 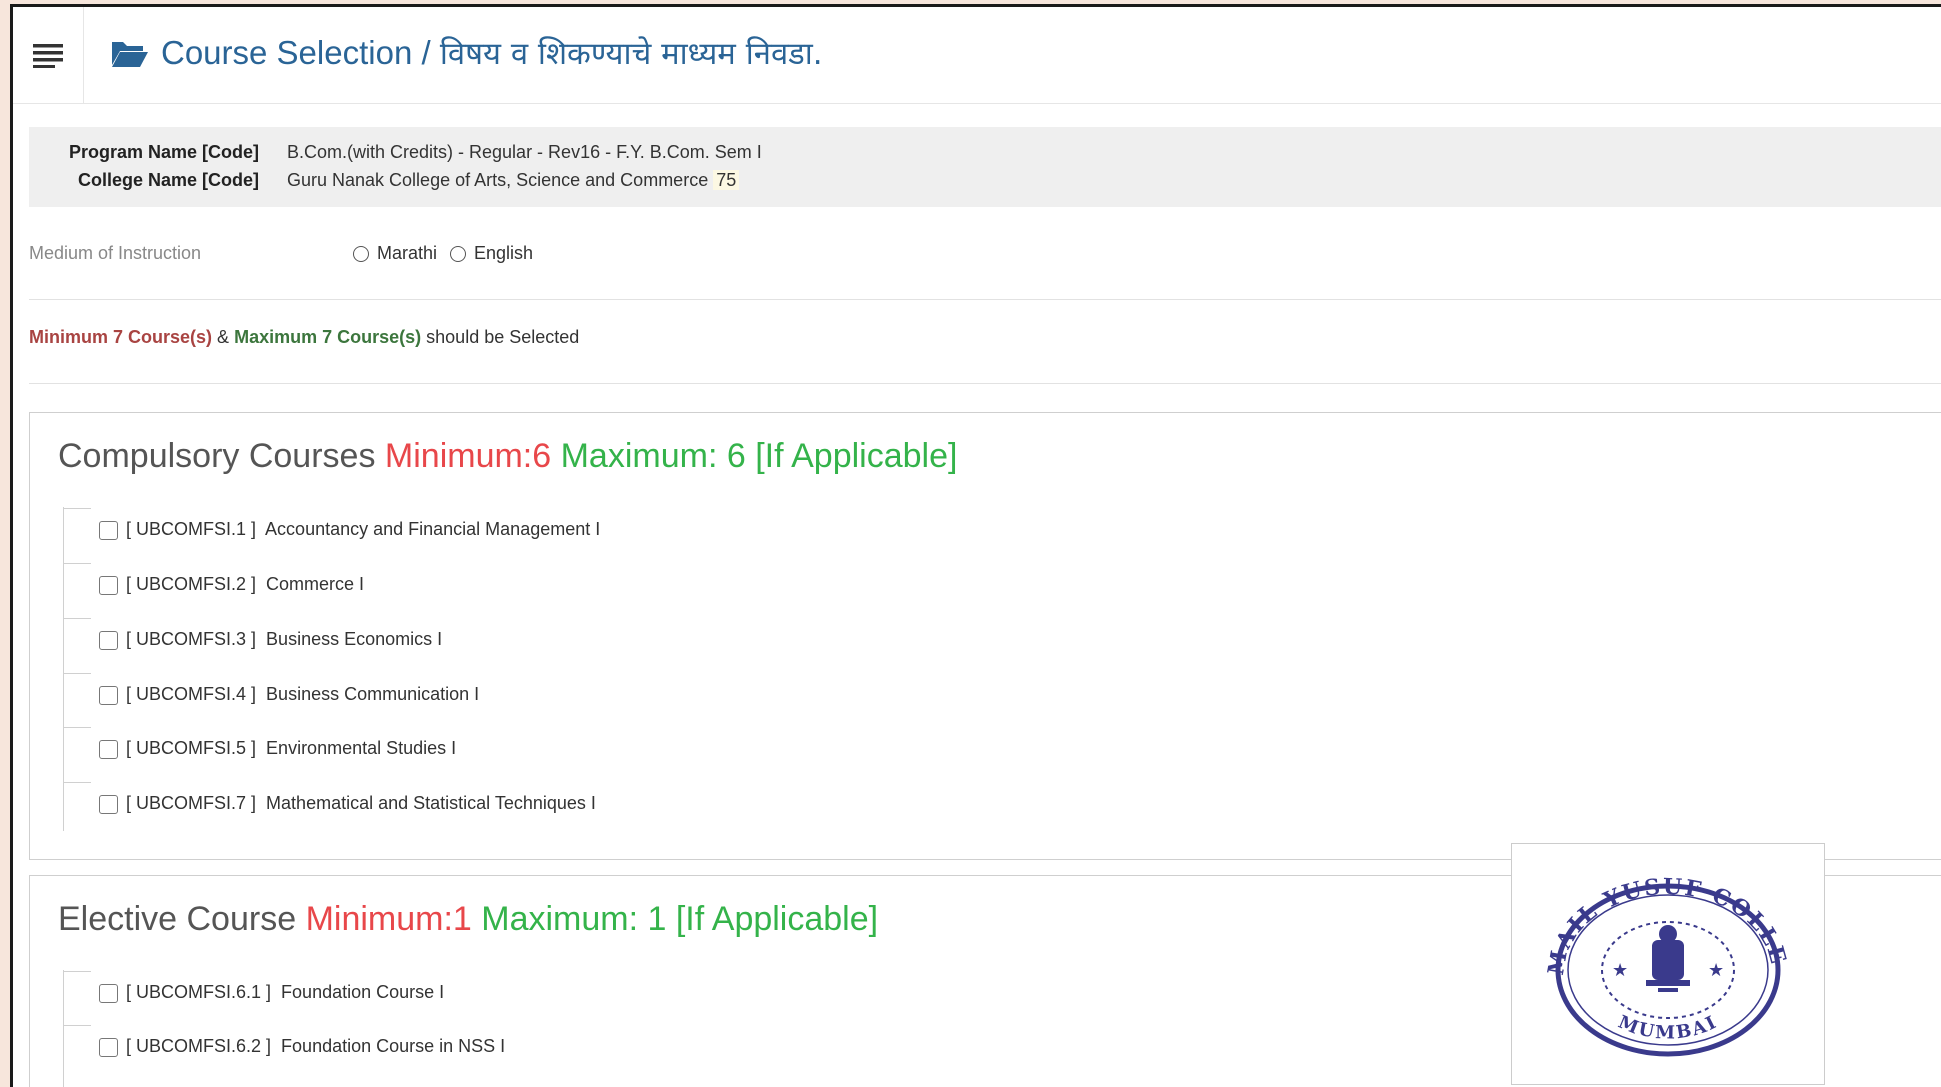 I want to click on medium-option-english: English, so click(x=491, y=253).